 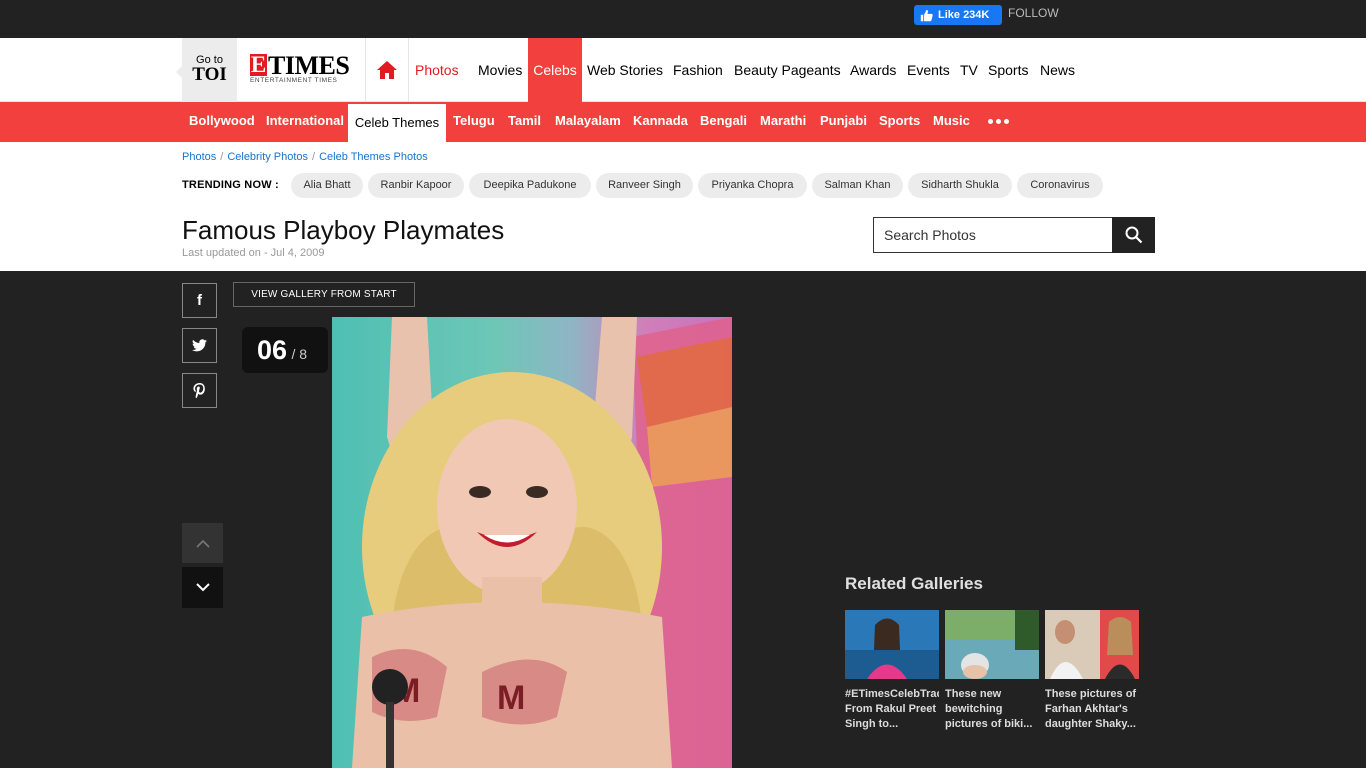 What do you see at coordinates (1057, 70) in the screenshot?
I see `nav-news: News` at bounding box center [1057, 70].